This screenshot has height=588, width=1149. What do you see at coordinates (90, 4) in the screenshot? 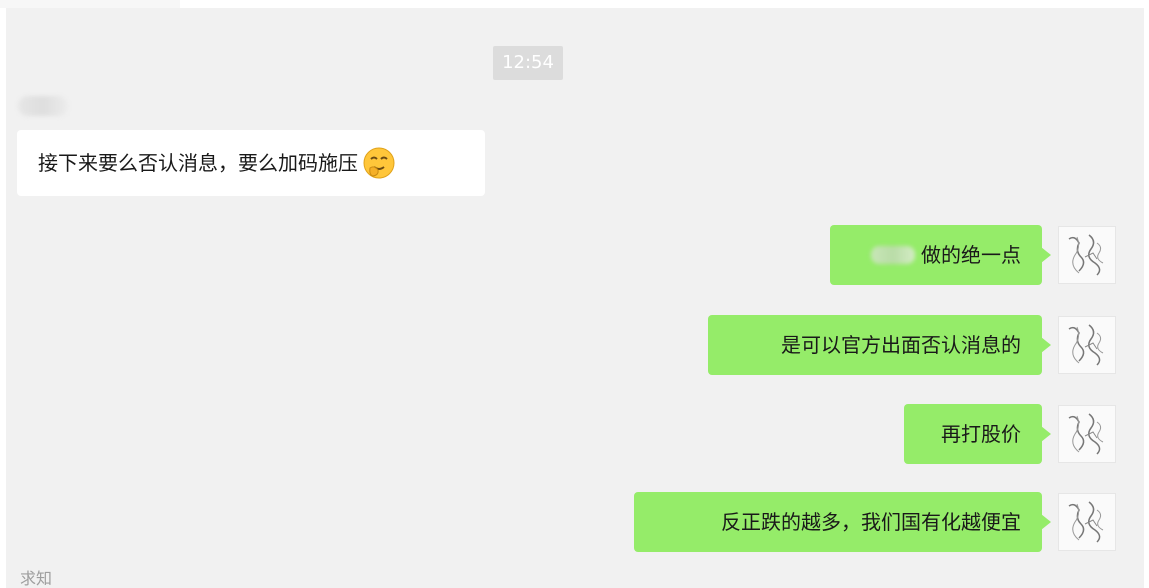
I see `top-strip` at bounding box center [90, 4].